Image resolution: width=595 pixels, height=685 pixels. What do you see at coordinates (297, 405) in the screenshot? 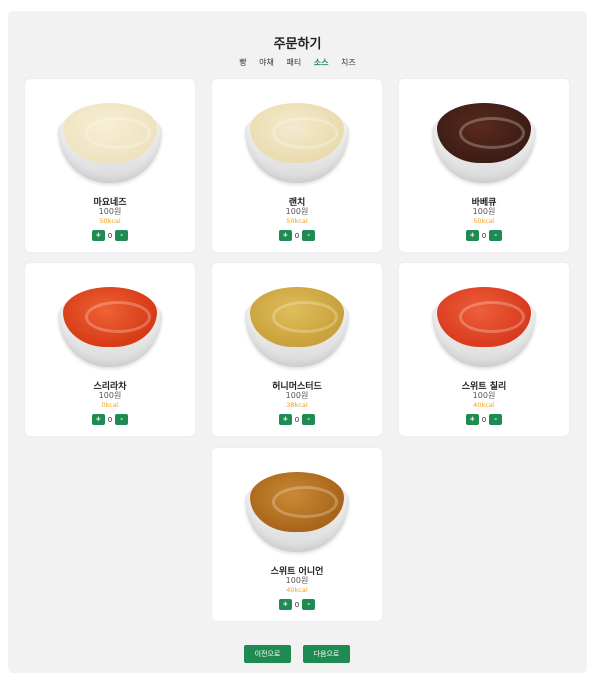
I see `product-kcal: 38kcal` at bounding box center [297, 405].